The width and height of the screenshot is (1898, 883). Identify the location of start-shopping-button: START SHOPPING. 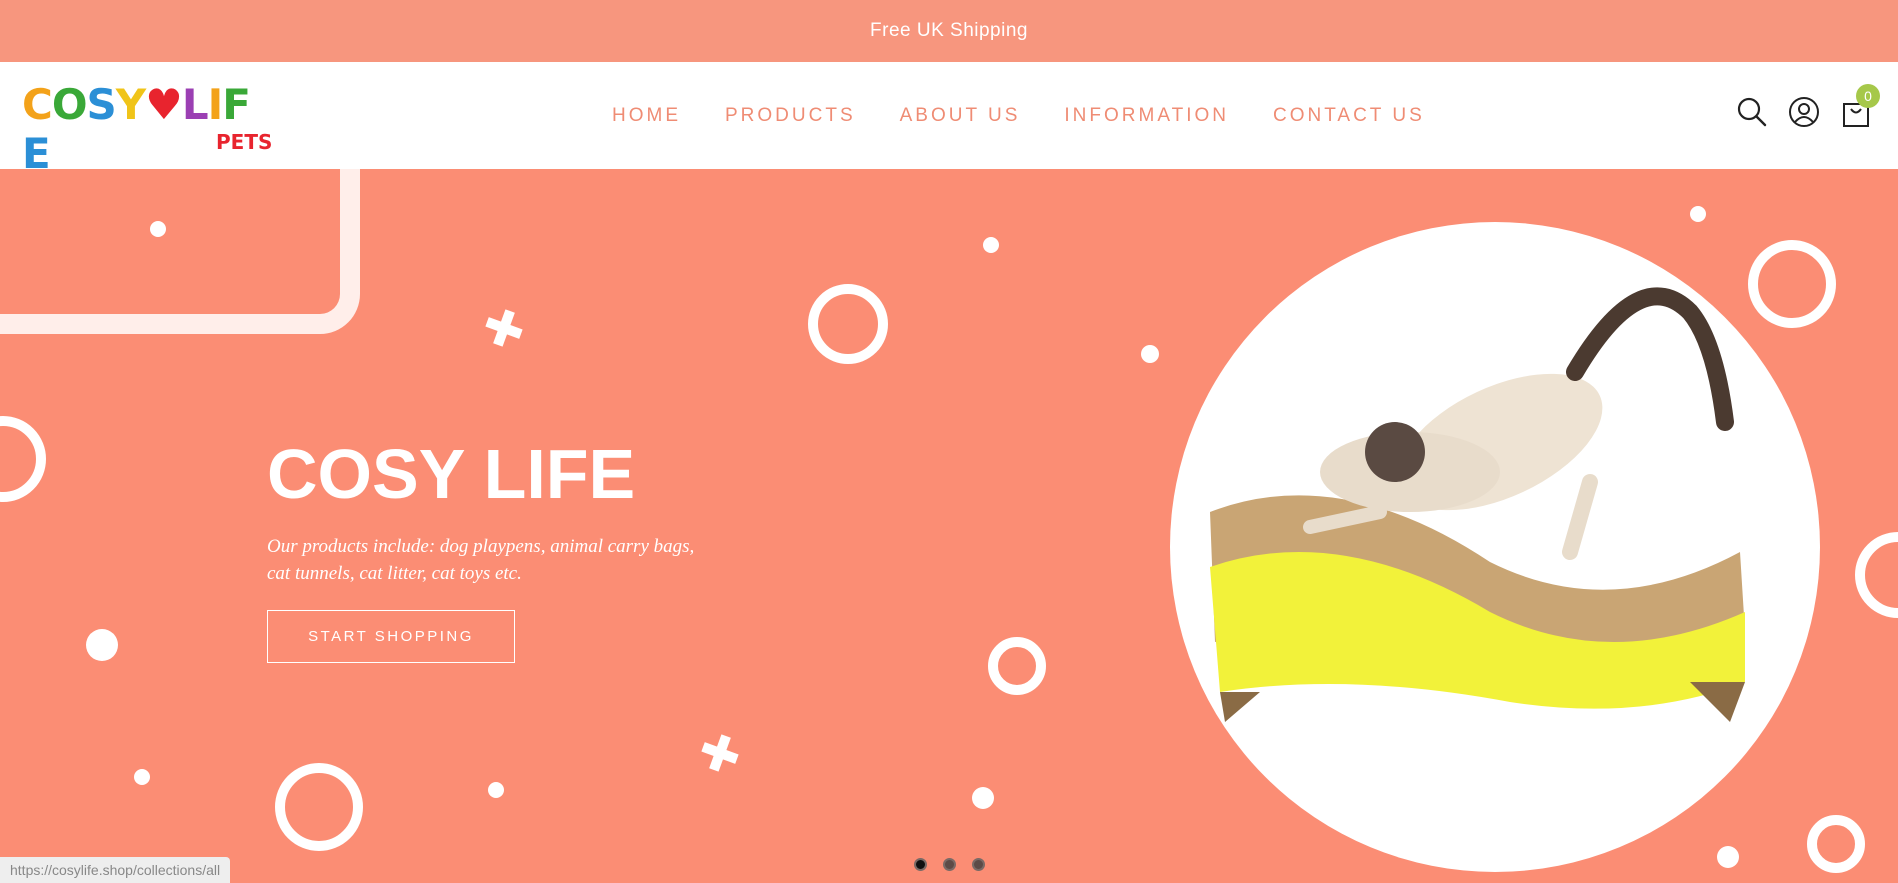
(391, 636).